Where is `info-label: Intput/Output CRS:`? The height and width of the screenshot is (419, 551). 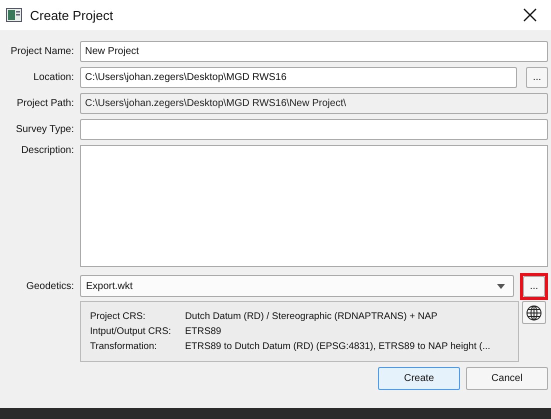
info-label: Intput/Output CRS: is located at coordinates (131, 331).